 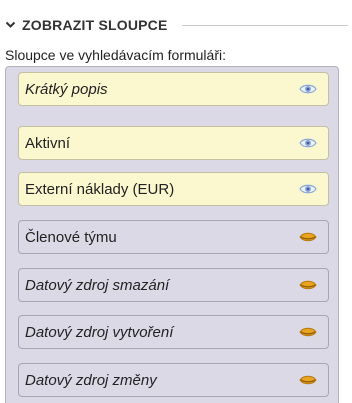 I want to click on column-label: Datový zdroj smazání, so click(x=97, y=285).